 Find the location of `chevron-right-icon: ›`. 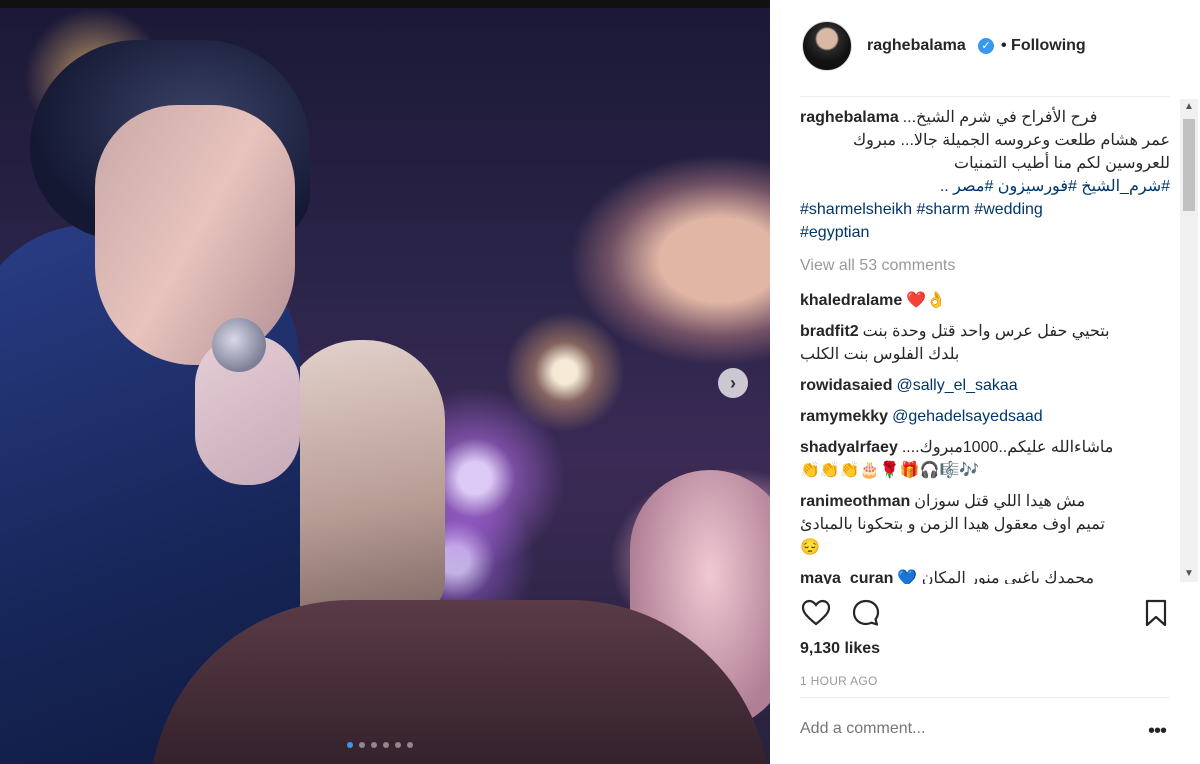

chevron-right-icon: › is located at coordinates (733, 382).